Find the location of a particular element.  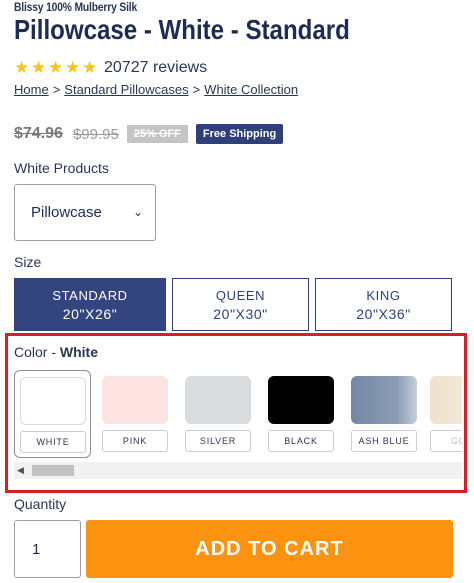

swatch-ash-blue: ASH BLUE is located at coordinates (384, 414).